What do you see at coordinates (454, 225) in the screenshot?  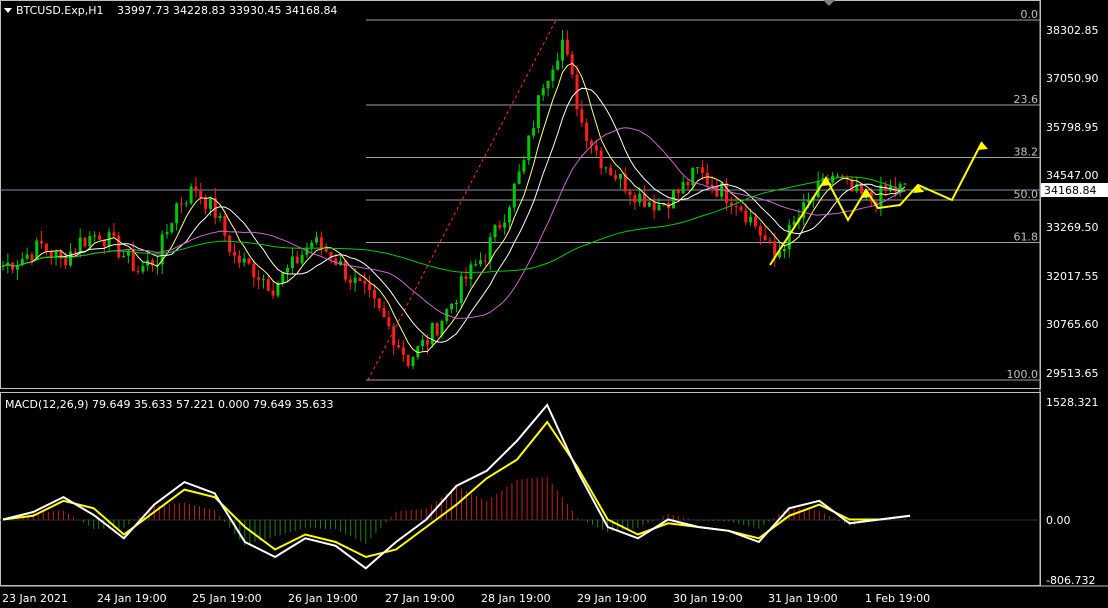 I see `ma-long-line` at bounding box center [454, 225].